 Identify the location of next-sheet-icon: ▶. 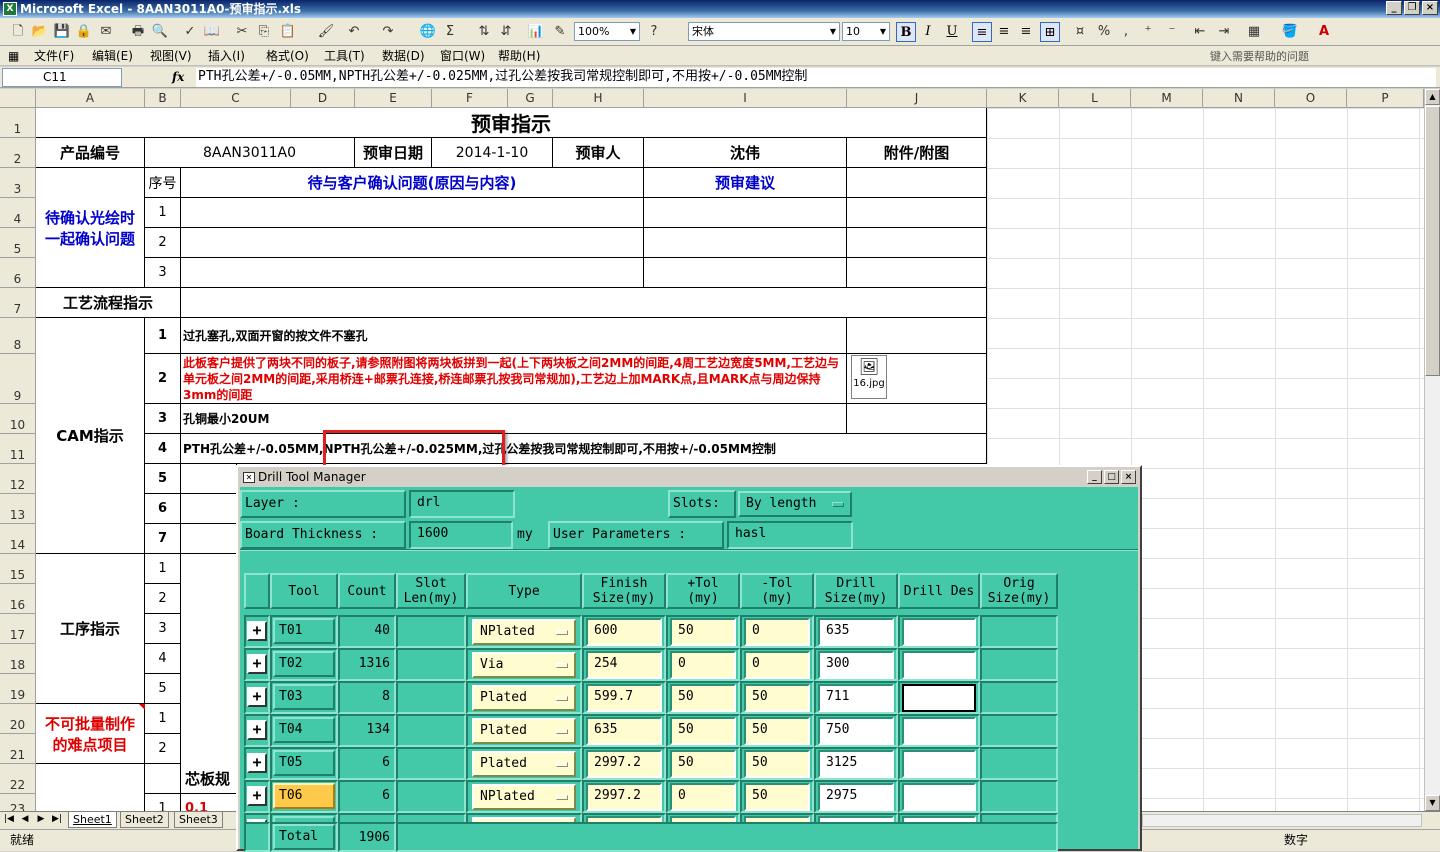
(41, 819).